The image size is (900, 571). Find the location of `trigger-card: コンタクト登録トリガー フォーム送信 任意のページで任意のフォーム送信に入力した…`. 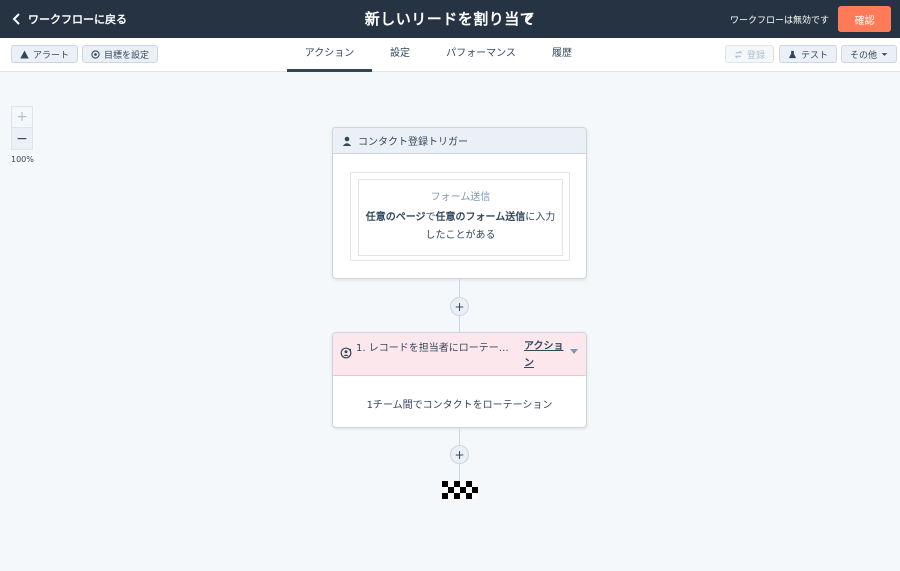

trigger-card: コンタクト登録トリガー フォーム送信 任意のページで任意のフォーム送信に入力した… is located at coordinates (459, 203).